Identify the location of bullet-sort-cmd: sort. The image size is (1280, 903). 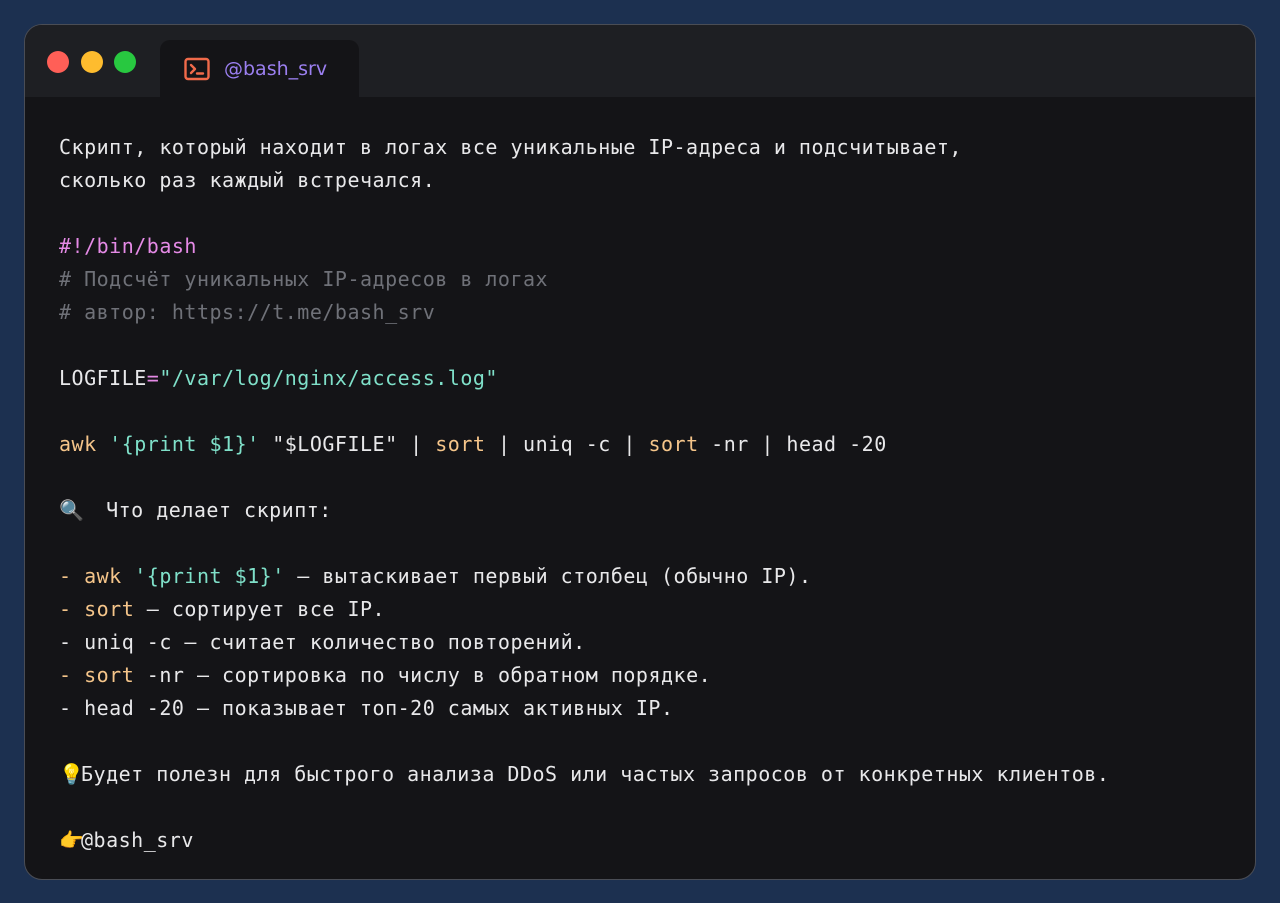
(109, 609).